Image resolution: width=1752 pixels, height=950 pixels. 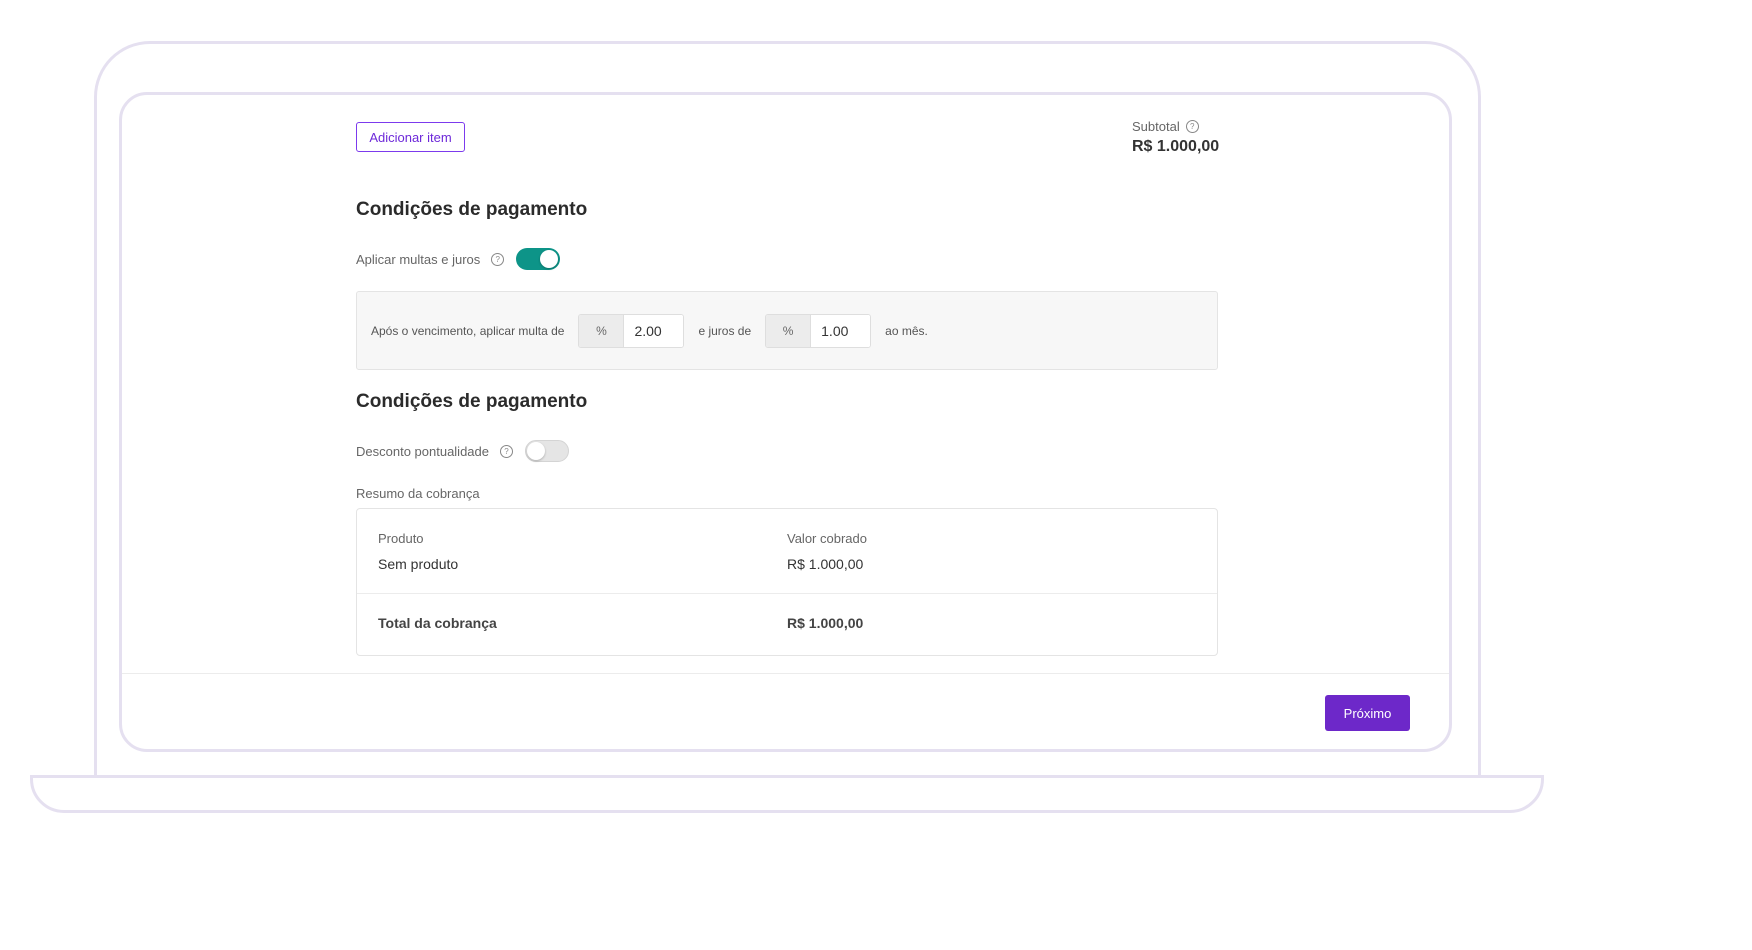 I want to click on subtotal-value: R$ 1.000,00, so click(x=1176, y=146).